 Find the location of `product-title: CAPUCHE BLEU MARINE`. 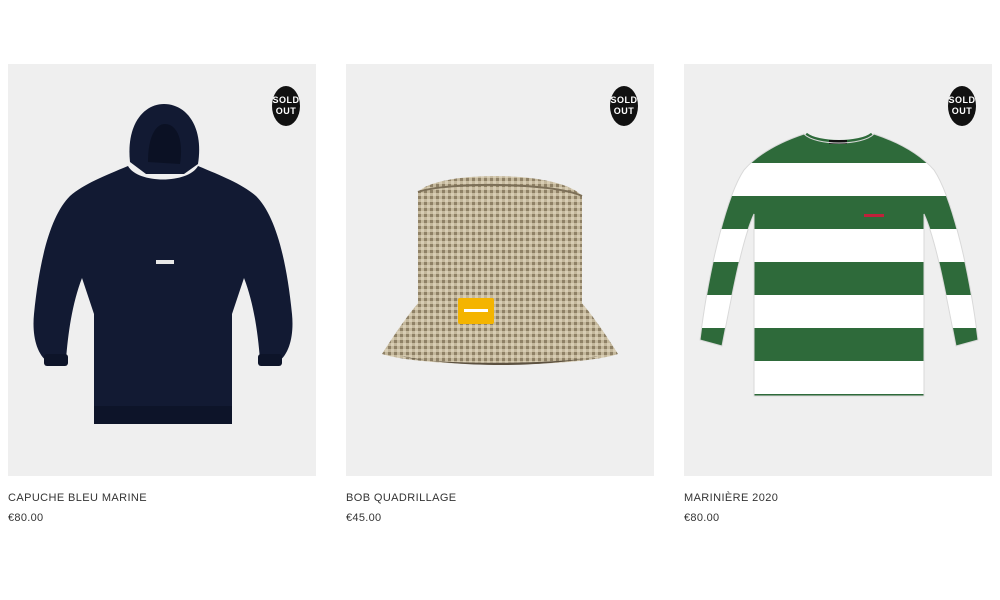

product-title: CAPUCHE BLEU MARINE is located at coordinates (162, 499).